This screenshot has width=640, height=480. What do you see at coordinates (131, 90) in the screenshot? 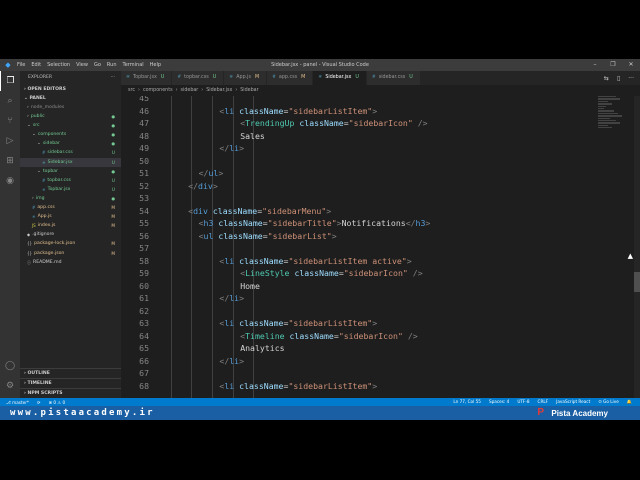
I see `breadcrumb-item: src` at bounding box center [131, 90].